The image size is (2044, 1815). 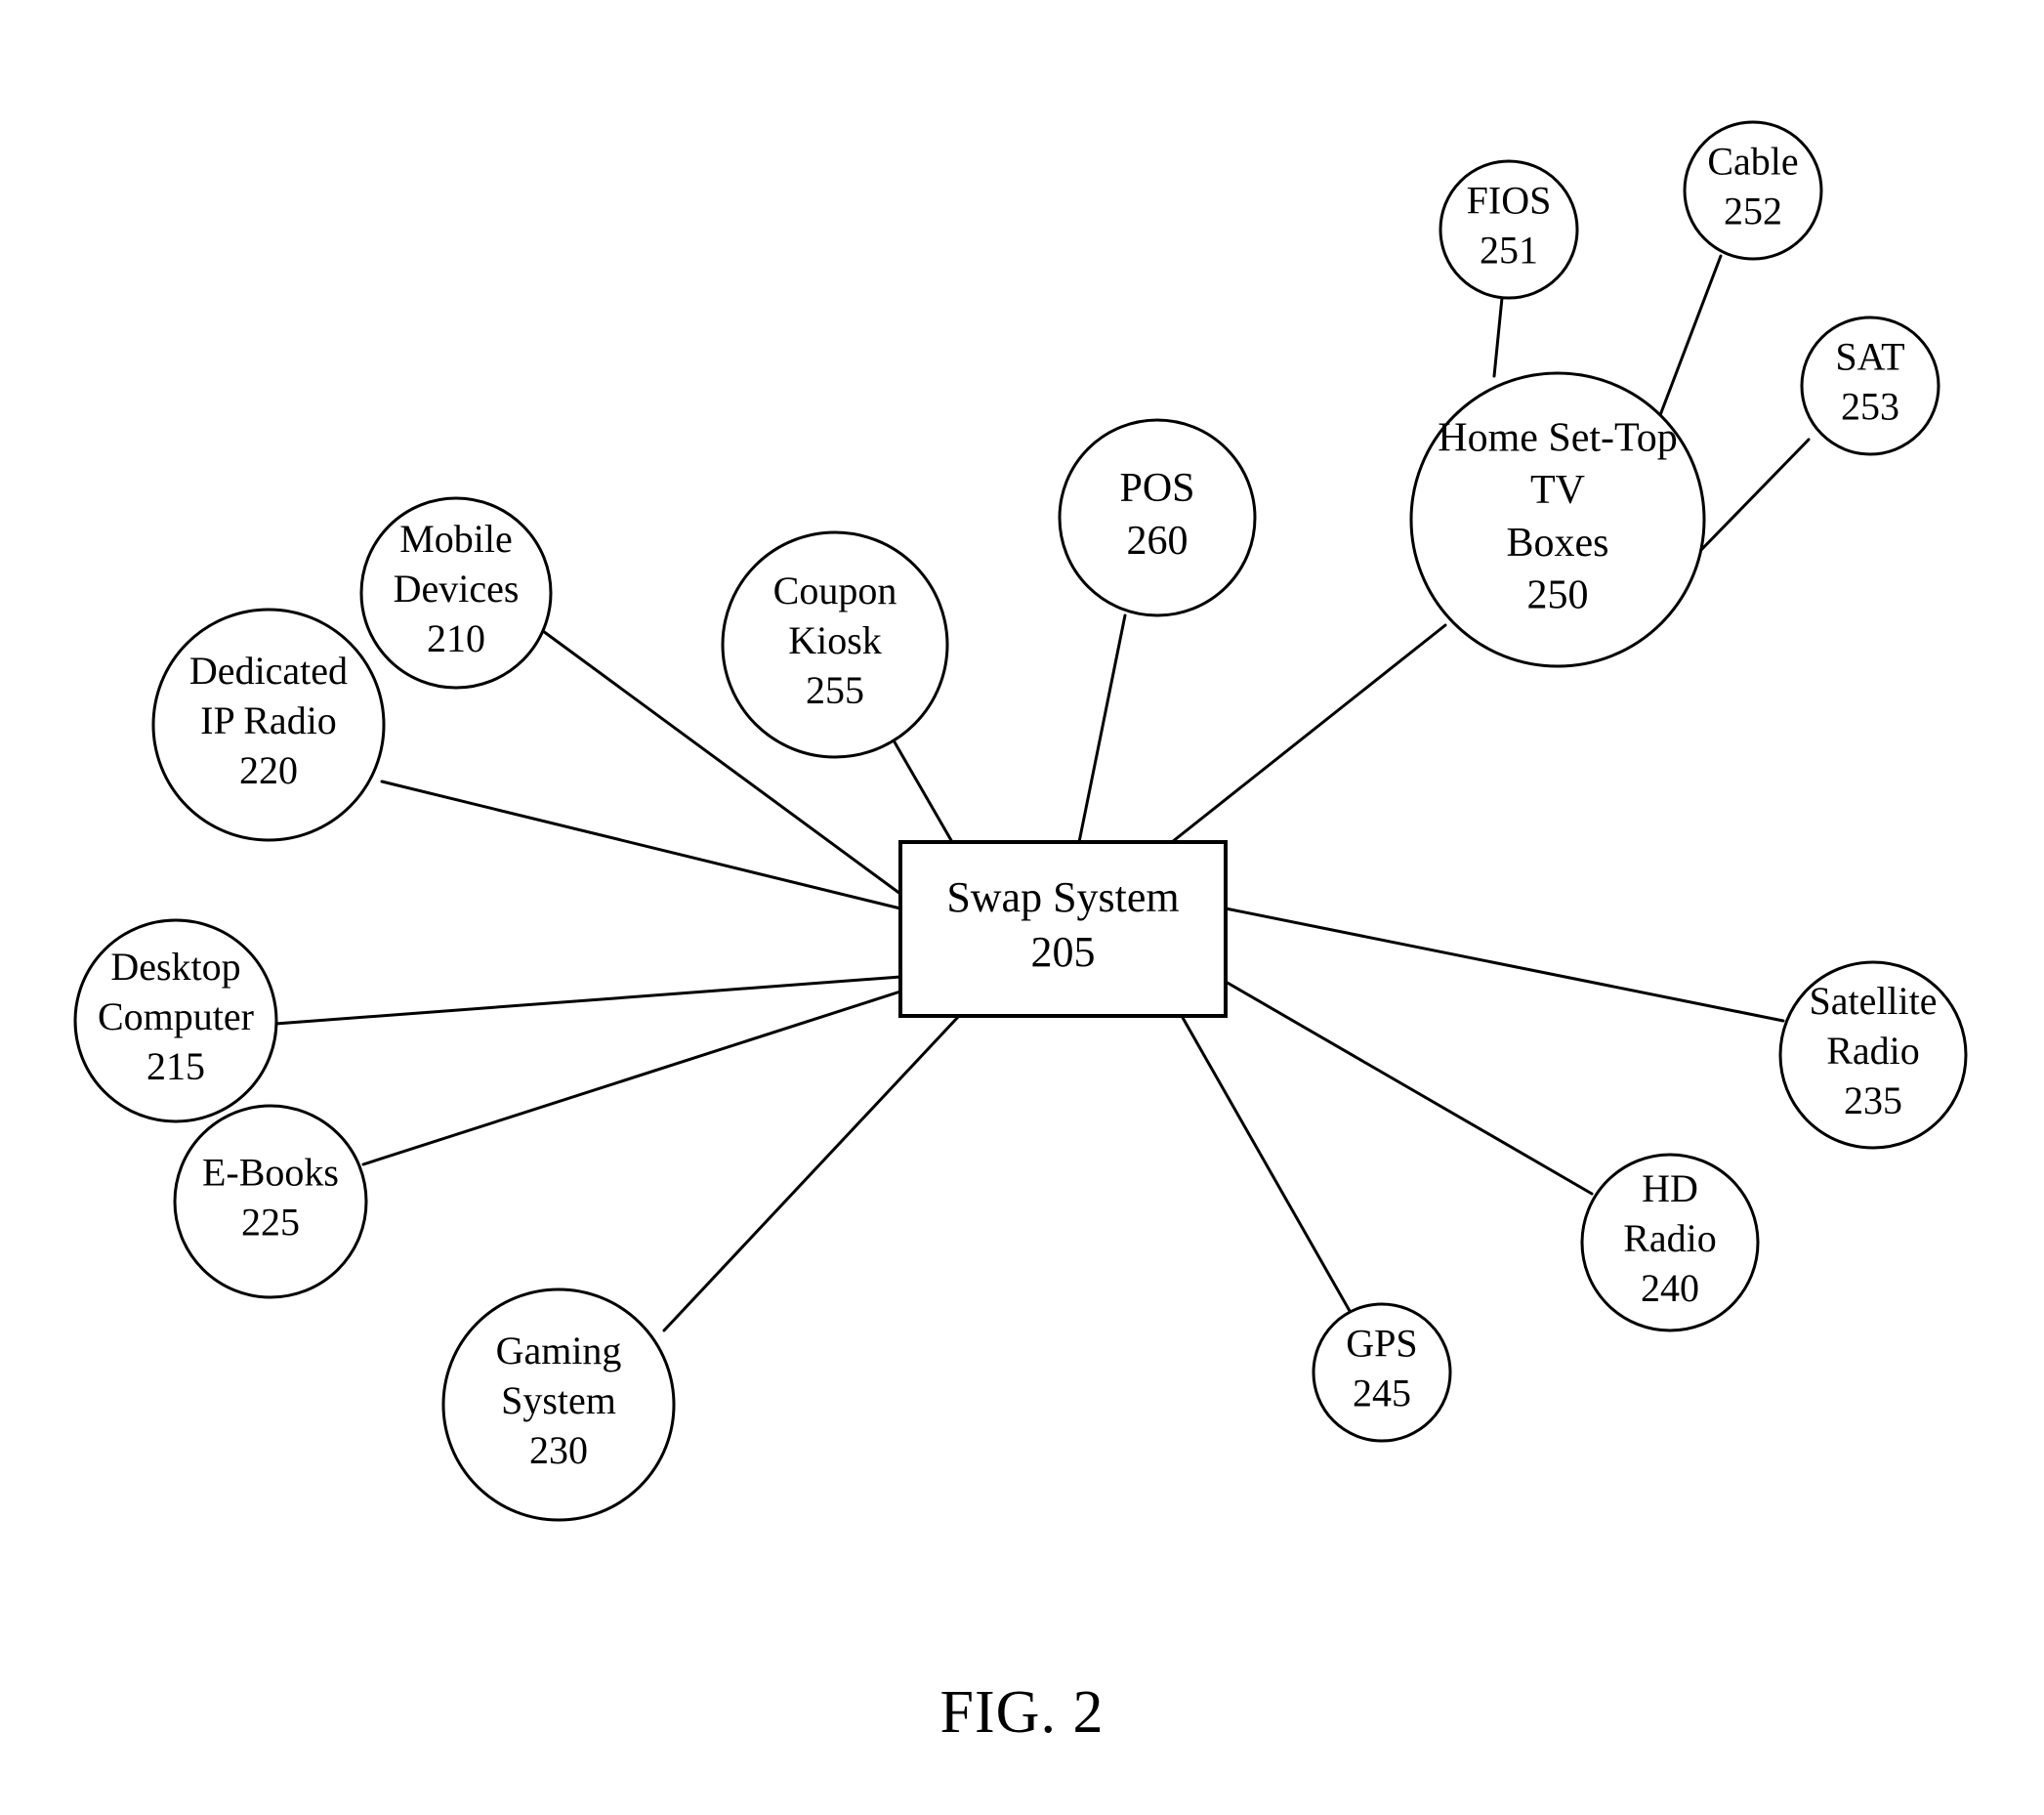 I want to click on node-cable: Cable 252, so click(x=1753, y=190).